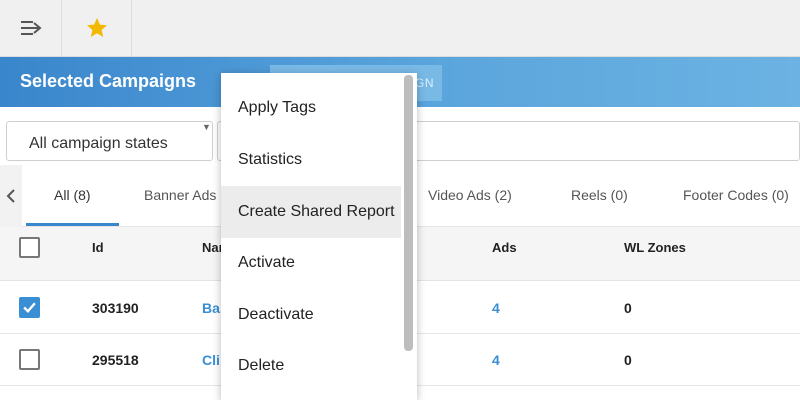 This screenshot has width=800, height=400. I want to click on favorite-button, so click(97, 28).